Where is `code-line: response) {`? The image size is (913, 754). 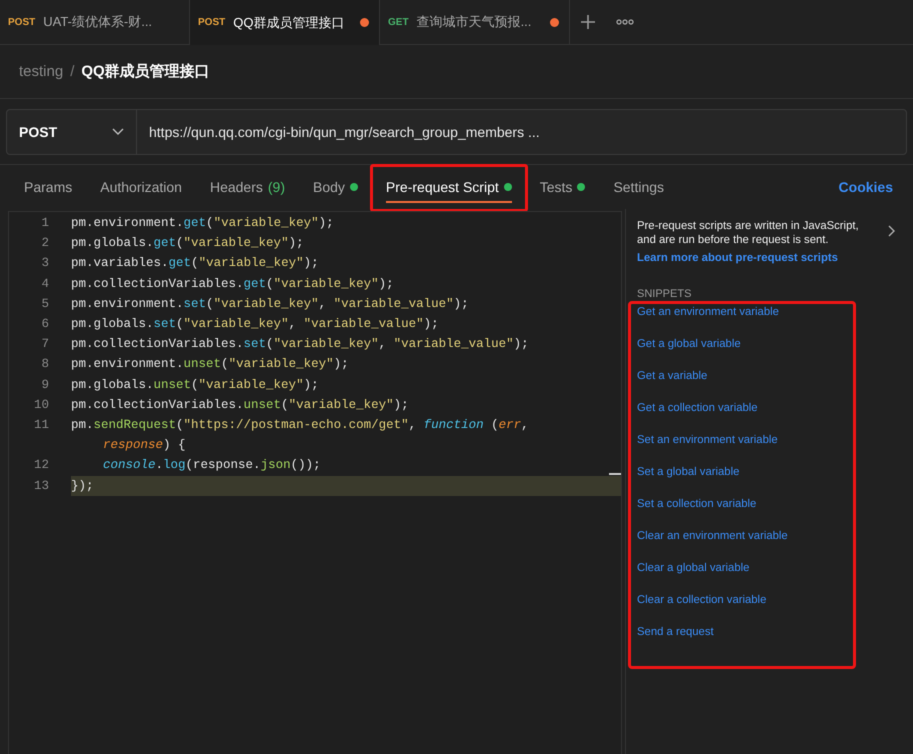
code-line: response) { is located at coordinates (144, 445).